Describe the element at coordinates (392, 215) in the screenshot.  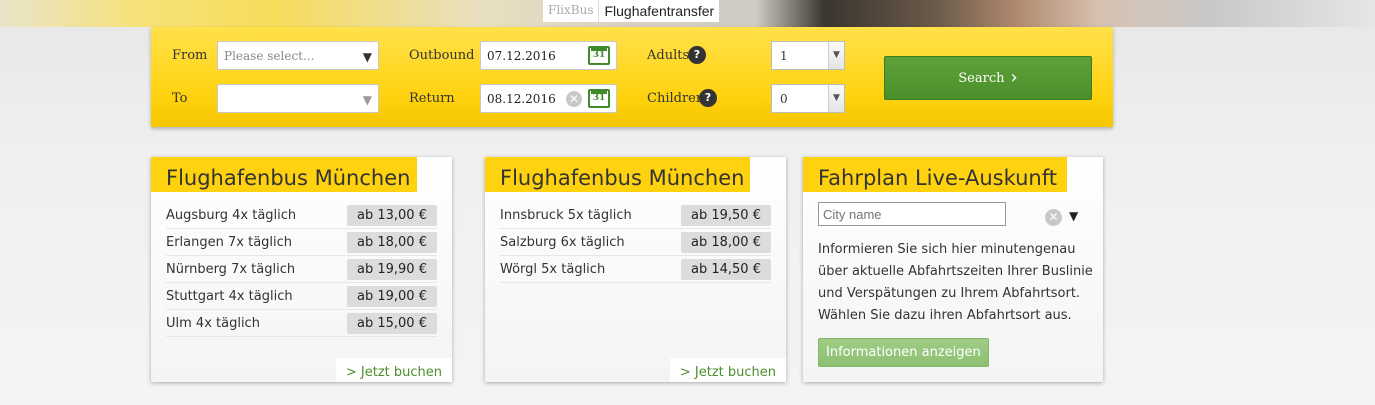
I see `route-price: ab 13,00 €` at that location.